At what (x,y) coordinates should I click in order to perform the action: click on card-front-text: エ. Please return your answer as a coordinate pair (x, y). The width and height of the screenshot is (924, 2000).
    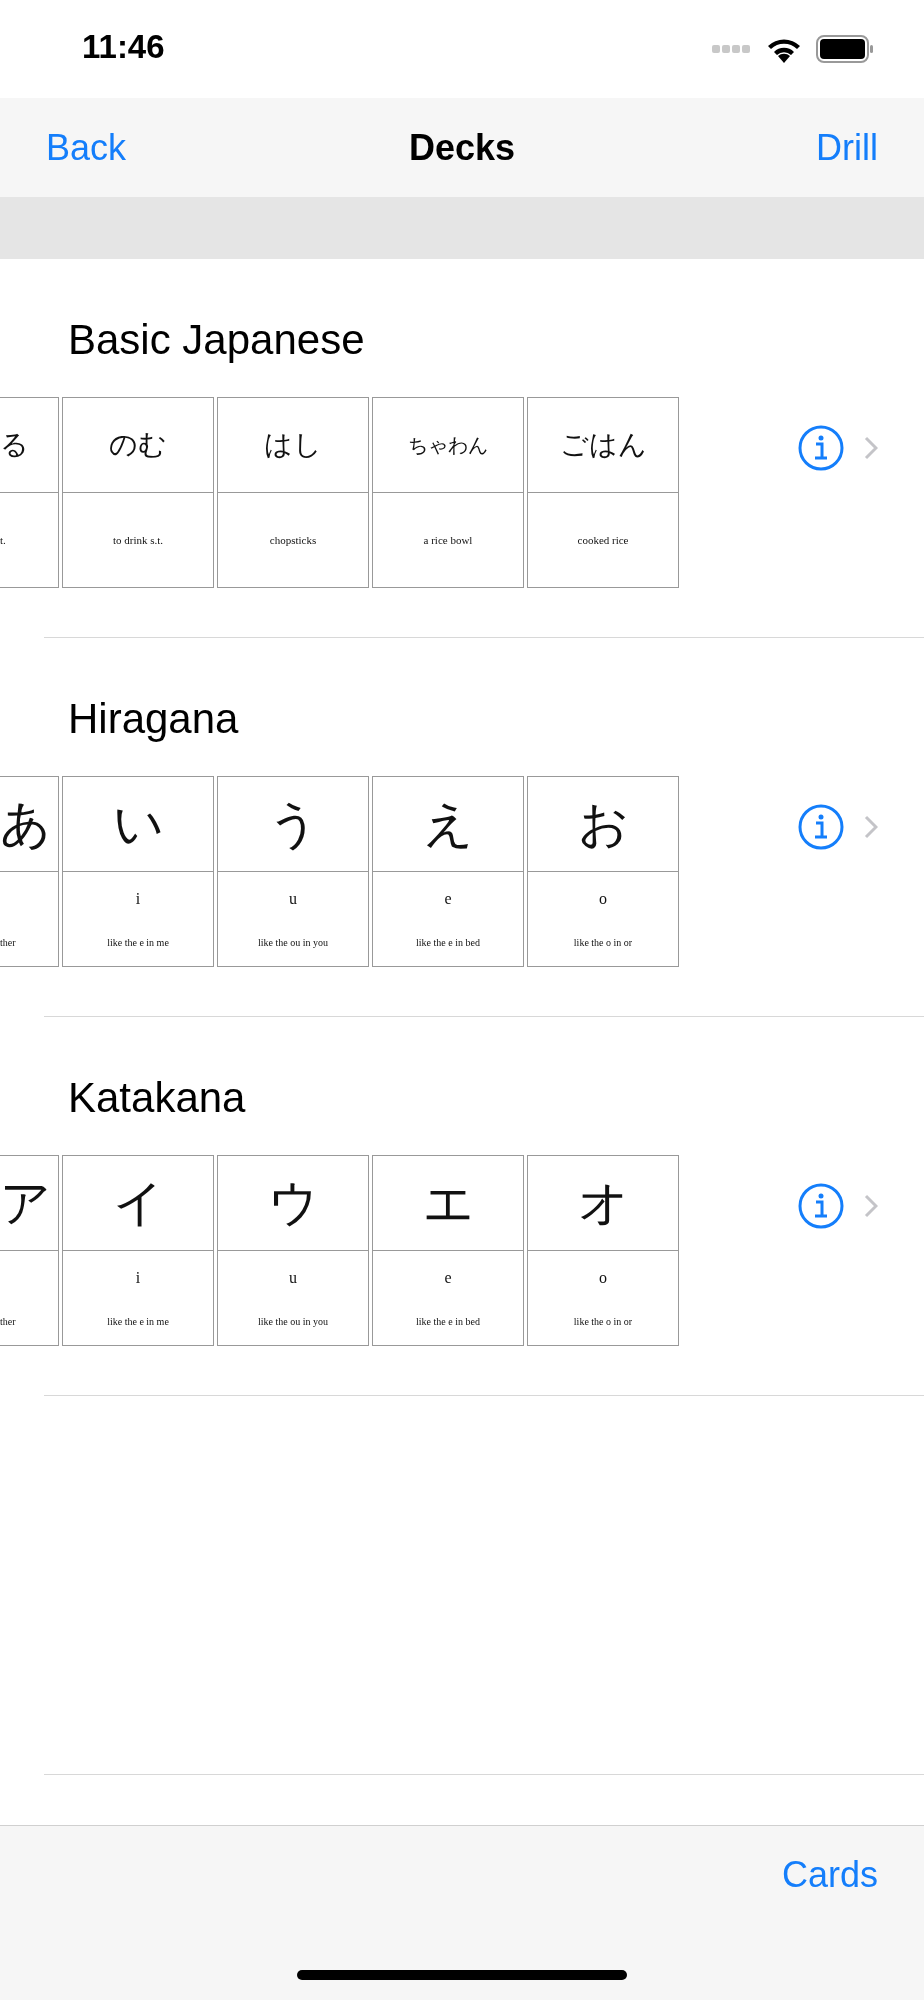
    Looking at the image, I should click on (448, 1203).